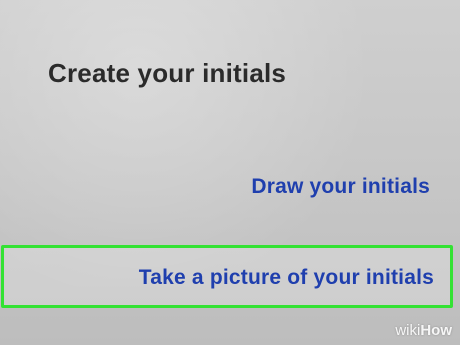 Image resolution: width=460 pixels, height=345 pixels. I want to click on draw-initials-option: Draw your initials, so click(340, 187).